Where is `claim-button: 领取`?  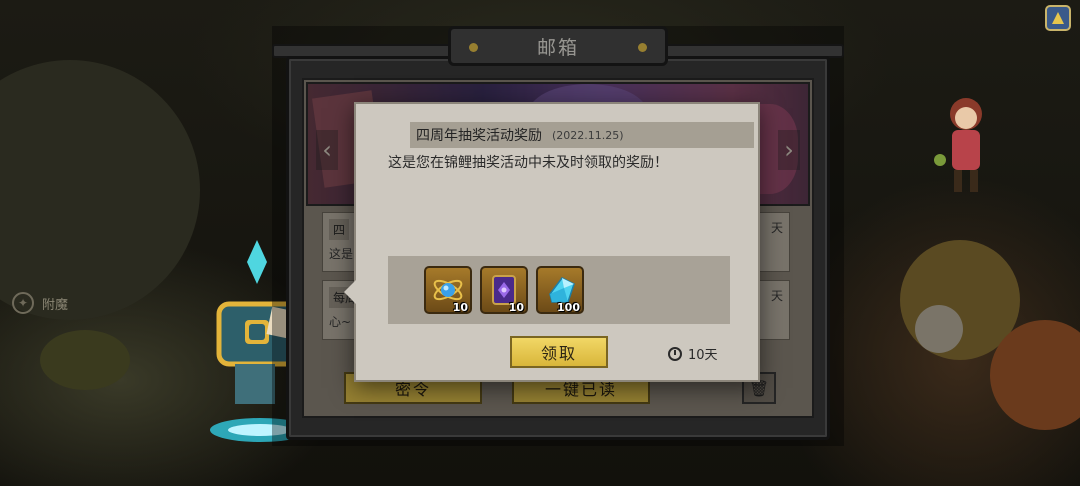 claim-button: 领取 is located at coordinates (559, 352).